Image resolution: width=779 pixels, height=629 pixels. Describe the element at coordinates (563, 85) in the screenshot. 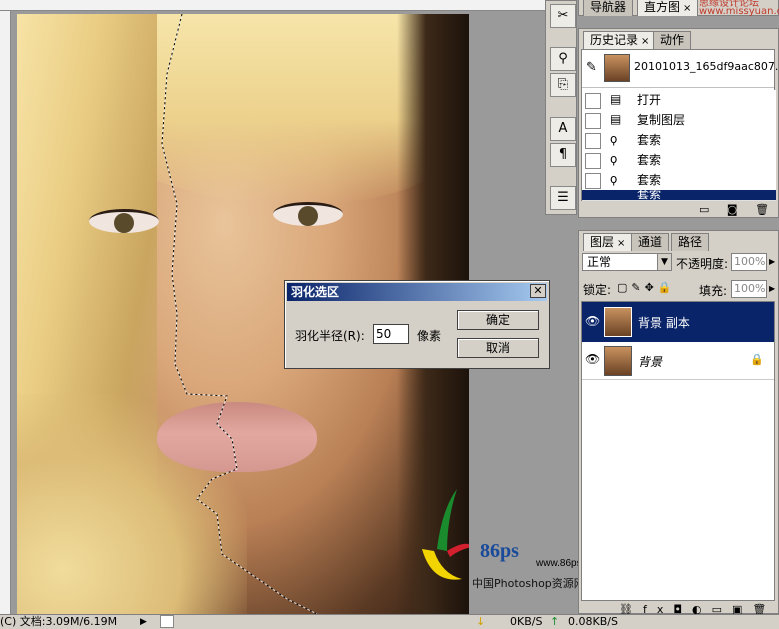

I see `clone-icon: ⎘` at that location.